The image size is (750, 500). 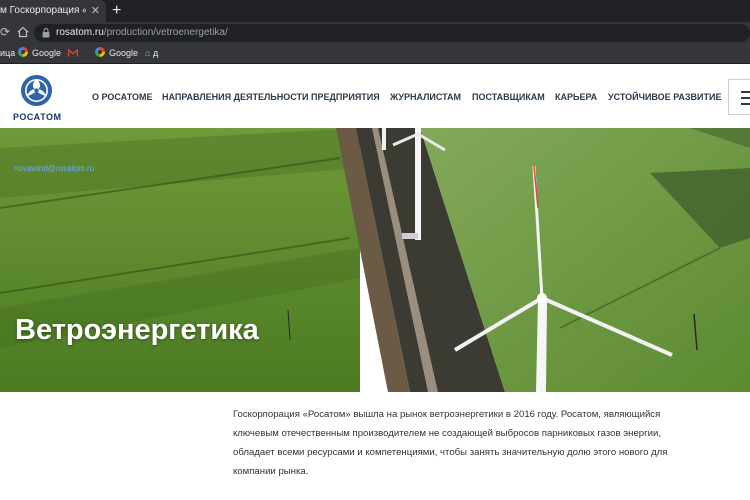 What do you see at coordinates (80, 32) in the screenshot?
I see `url-host: rosatom.ru` at bounding box center [80, 32].